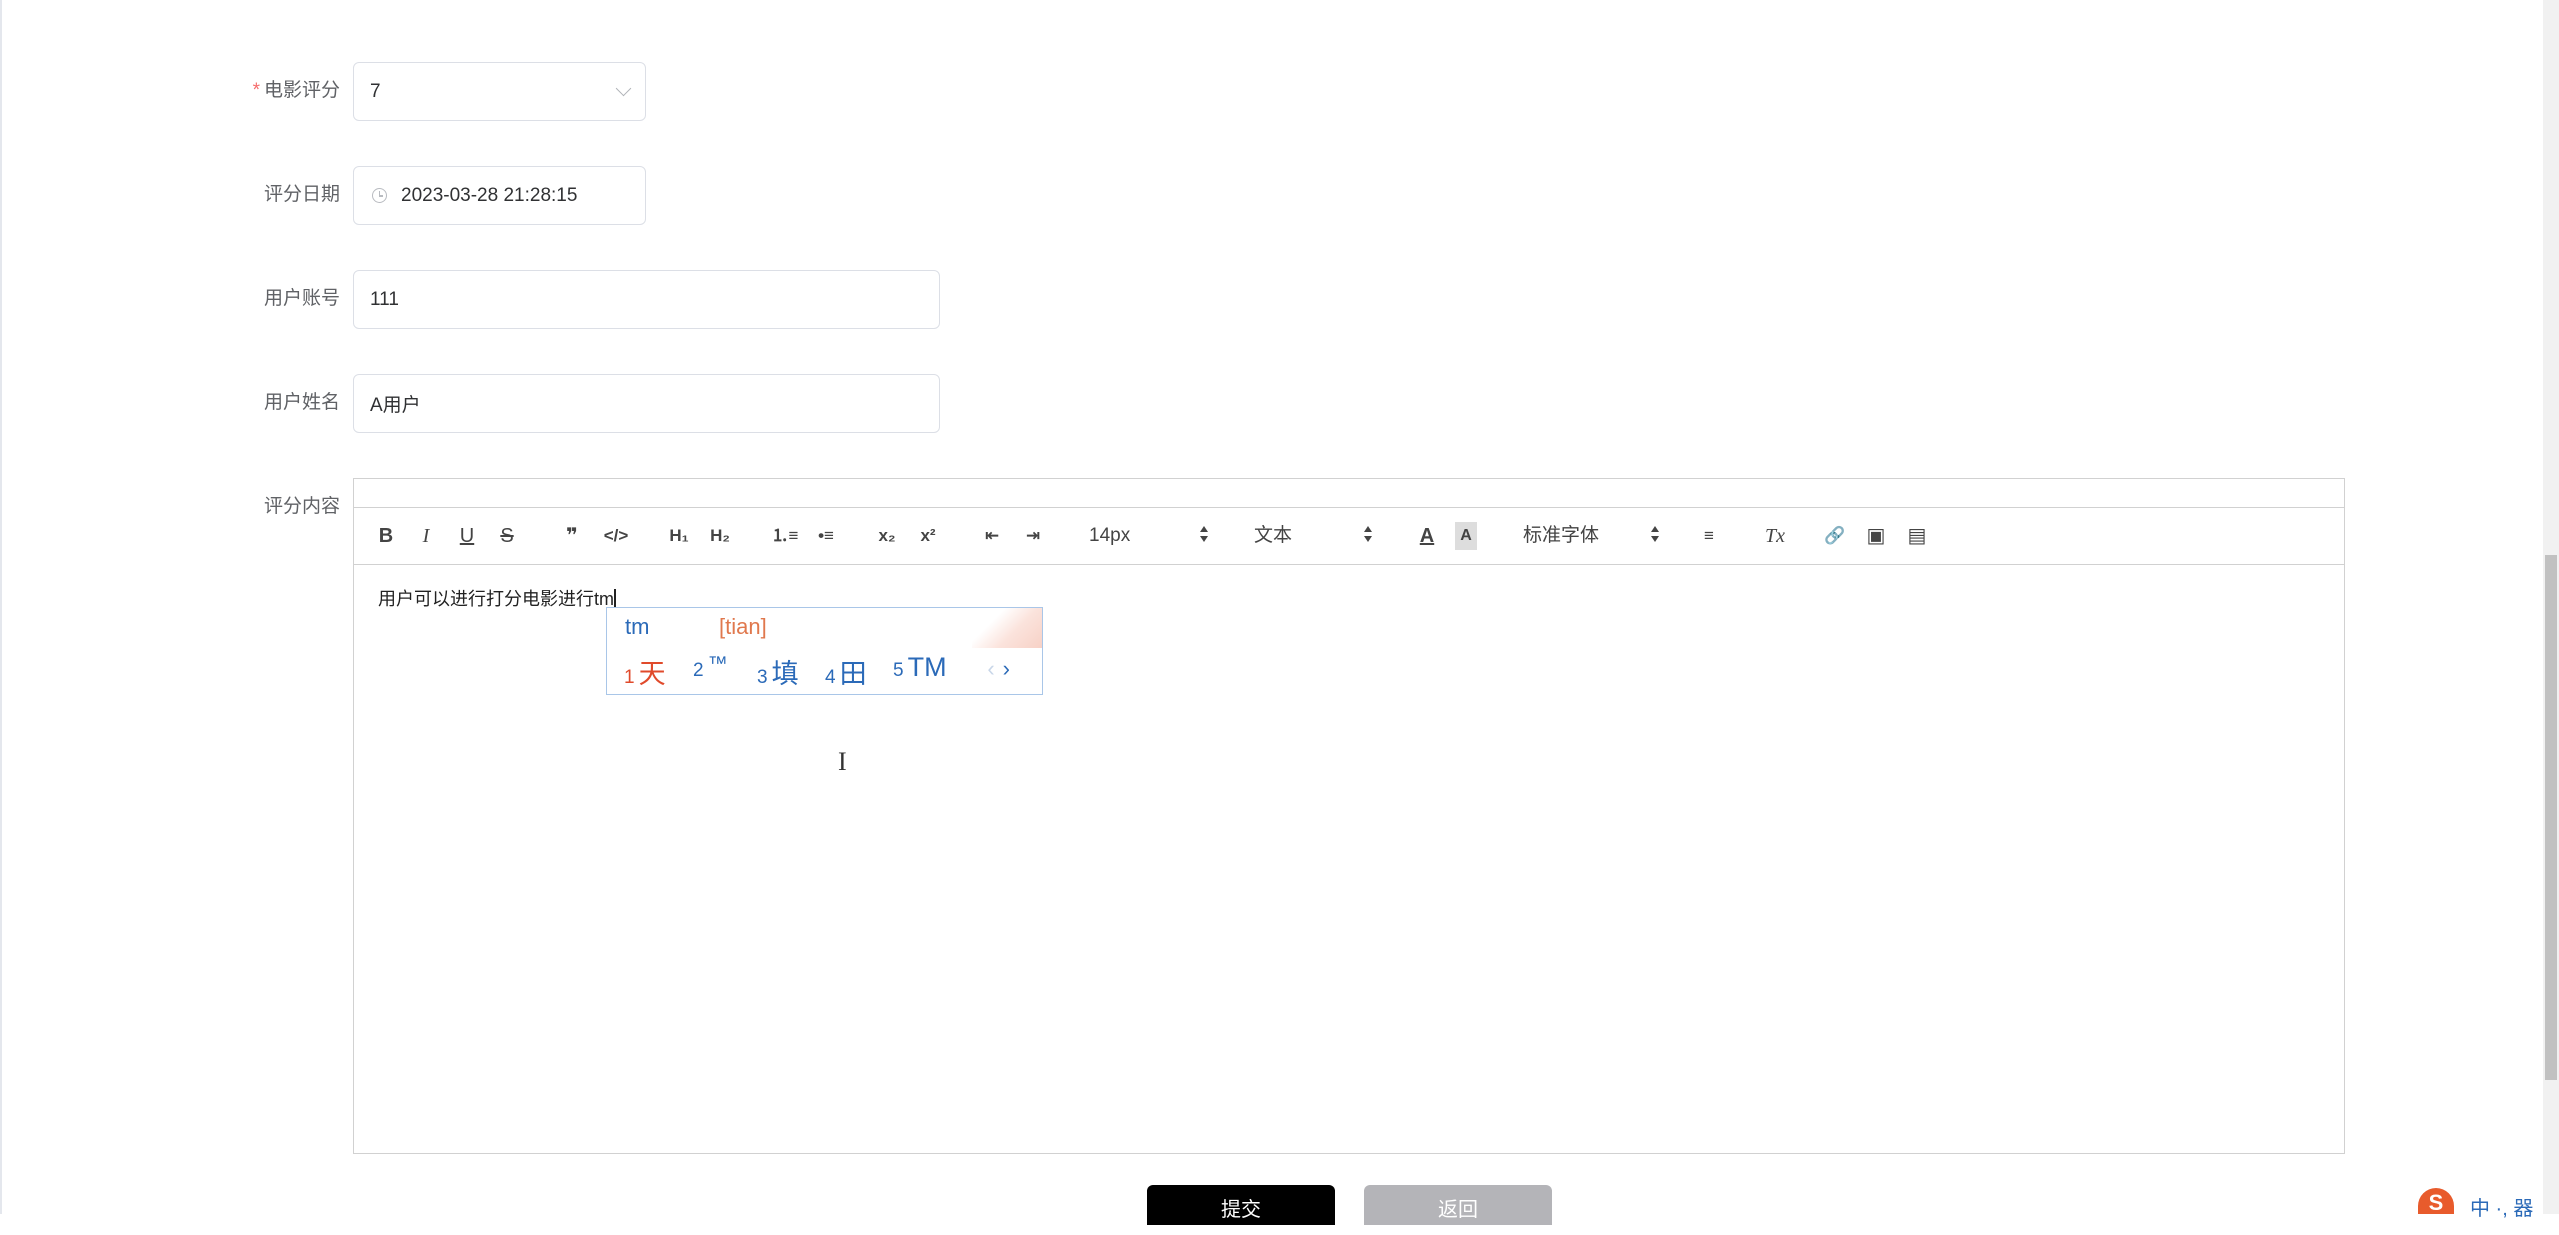 This screenshot has height=1235, width=2559. What do you see at coordinates (652, 674) in the screenshot?
I see `candidate-text: 天` at bounding box center [652, 674].